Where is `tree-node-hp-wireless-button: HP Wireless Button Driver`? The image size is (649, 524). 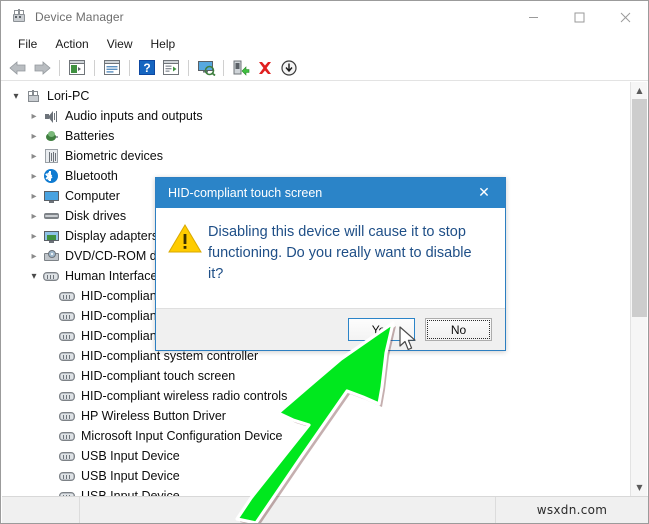 tree-node-hp-wireless-button: HP Wireless Button Driver is located at coordinates (309, 416).